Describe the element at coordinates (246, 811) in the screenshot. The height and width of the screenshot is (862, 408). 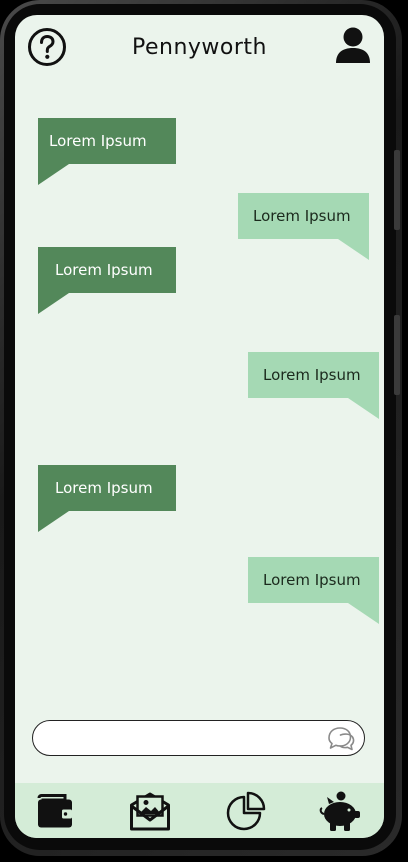
I see `pie-chart-icon` at that location.